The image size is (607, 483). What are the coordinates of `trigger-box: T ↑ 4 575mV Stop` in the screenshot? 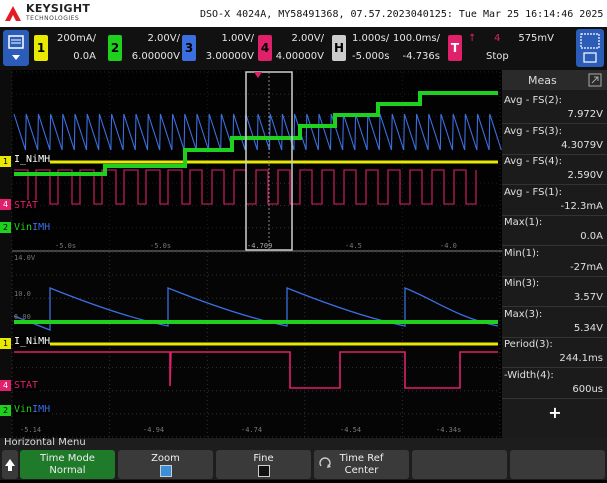 It's located at (501, 48).